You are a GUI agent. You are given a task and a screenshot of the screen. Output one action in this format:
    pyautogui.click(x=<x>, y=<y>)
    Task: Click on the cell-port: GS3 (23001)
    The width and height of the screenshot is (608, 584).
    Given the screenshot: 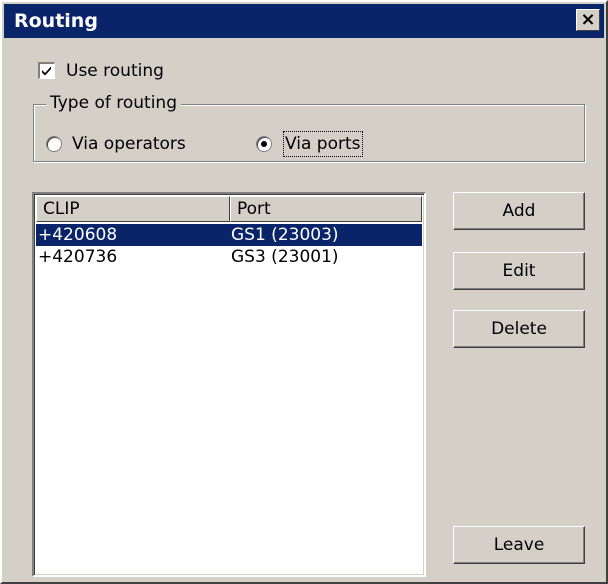 What is the action you would take?
    pyautogui.click(x=285, y=257)
    